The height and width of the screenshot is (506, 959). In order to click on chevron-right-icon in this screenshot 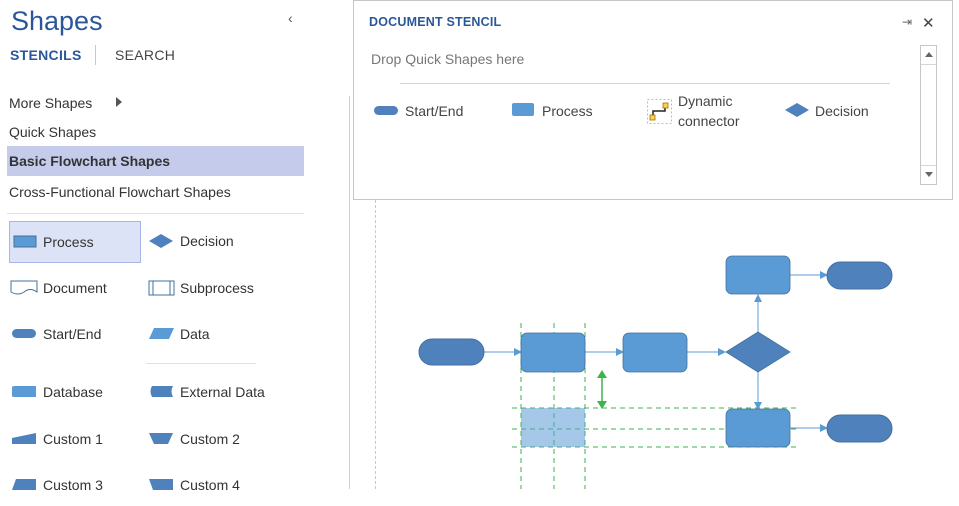, I will do `click(119, 102)`.